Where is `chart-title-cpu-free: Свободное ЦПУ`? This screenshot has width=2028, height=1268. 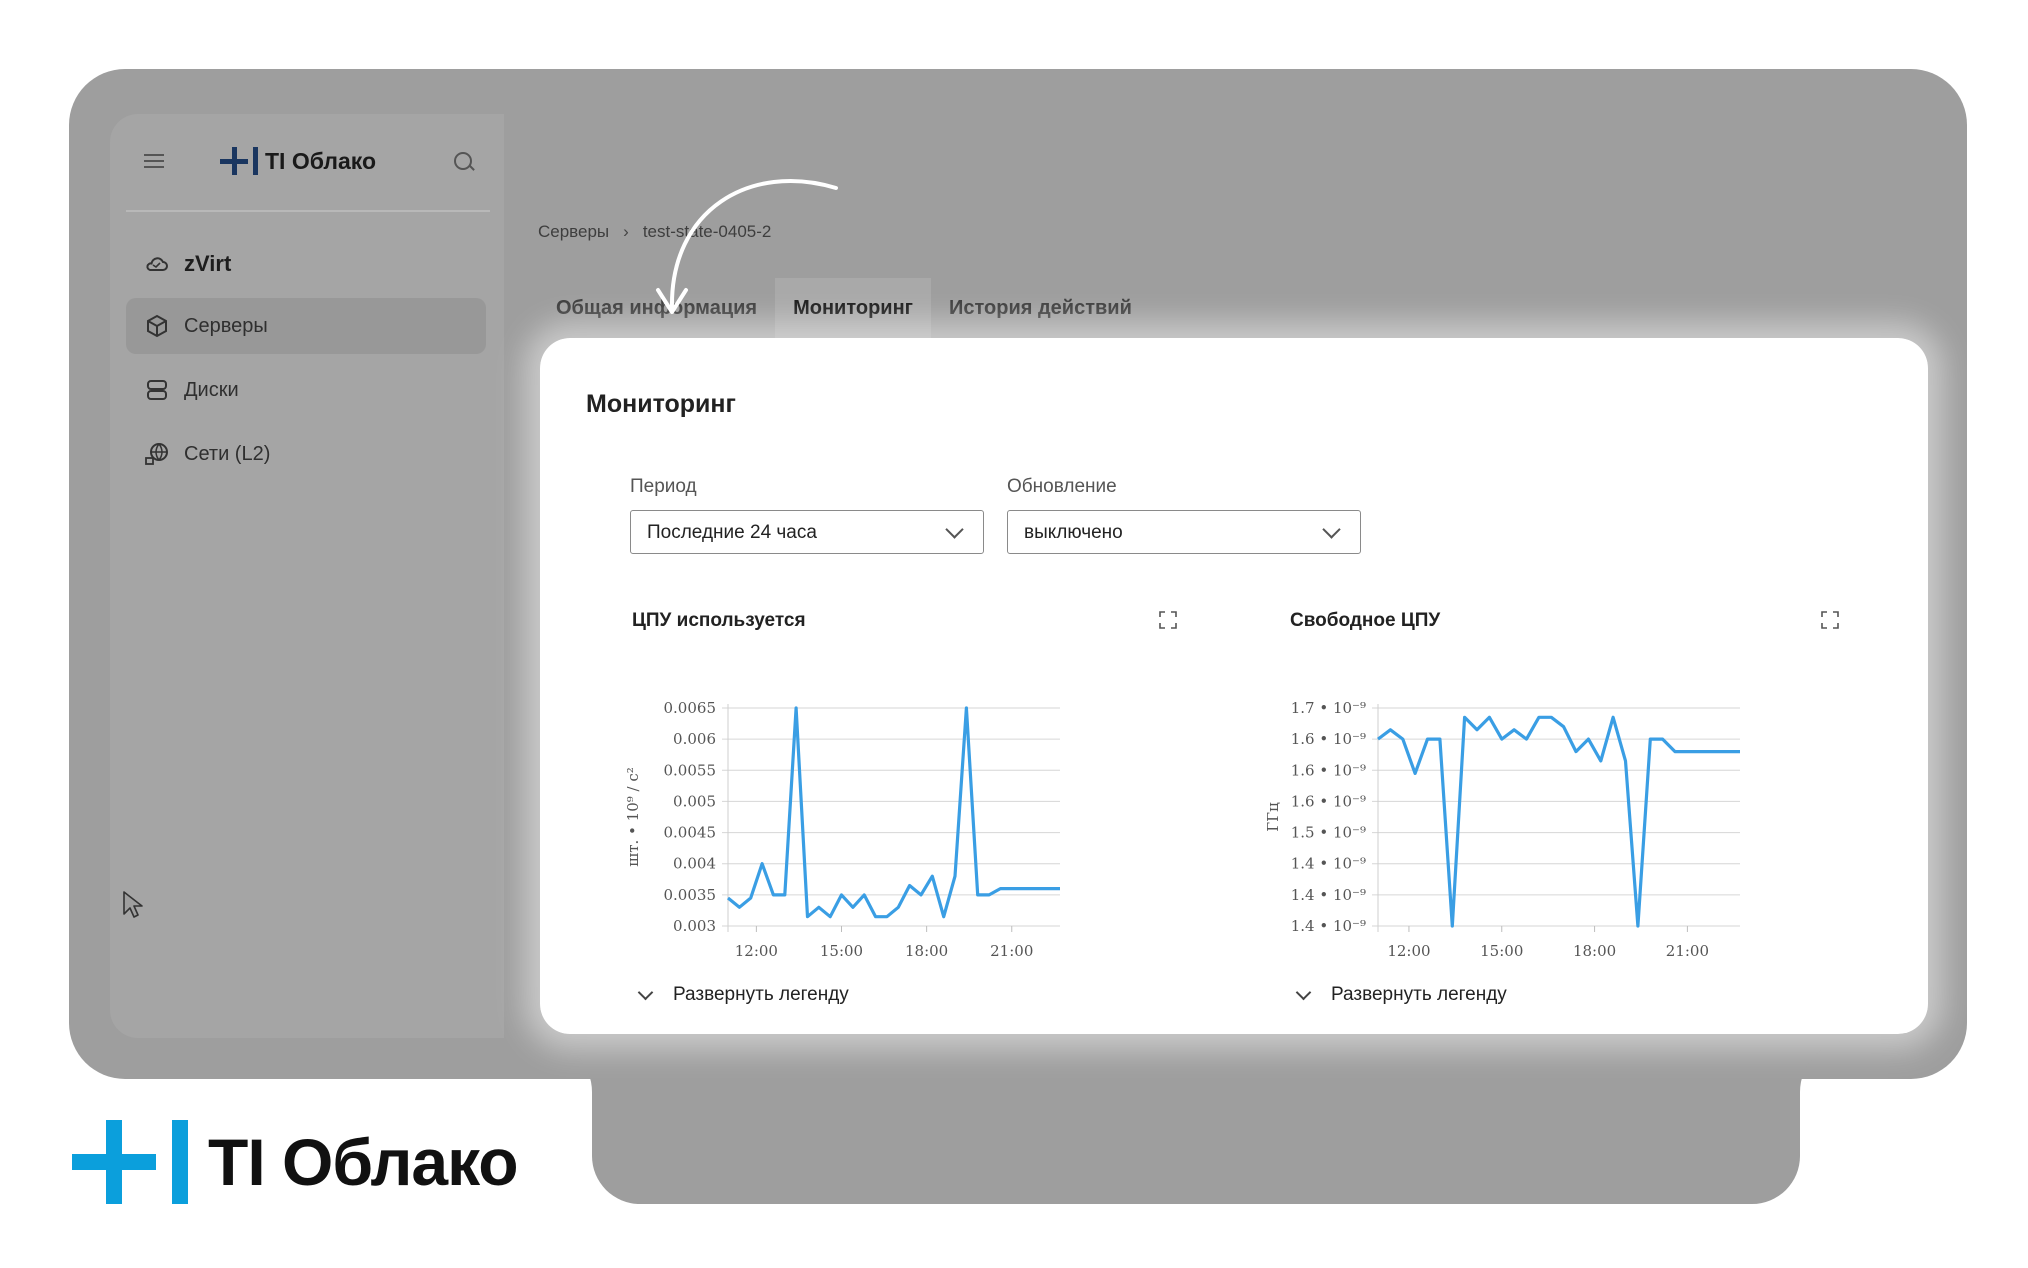
chart-title-cpu-free: Свободное ЦПУ is located at coordinates (1365, 620).